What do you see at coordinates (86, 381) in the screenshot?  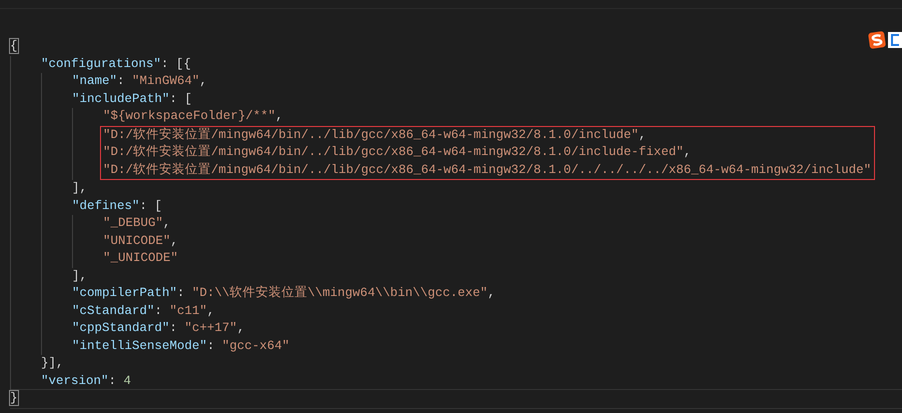 I see `code-line: "version": 4` at bounding box center [86, 381].